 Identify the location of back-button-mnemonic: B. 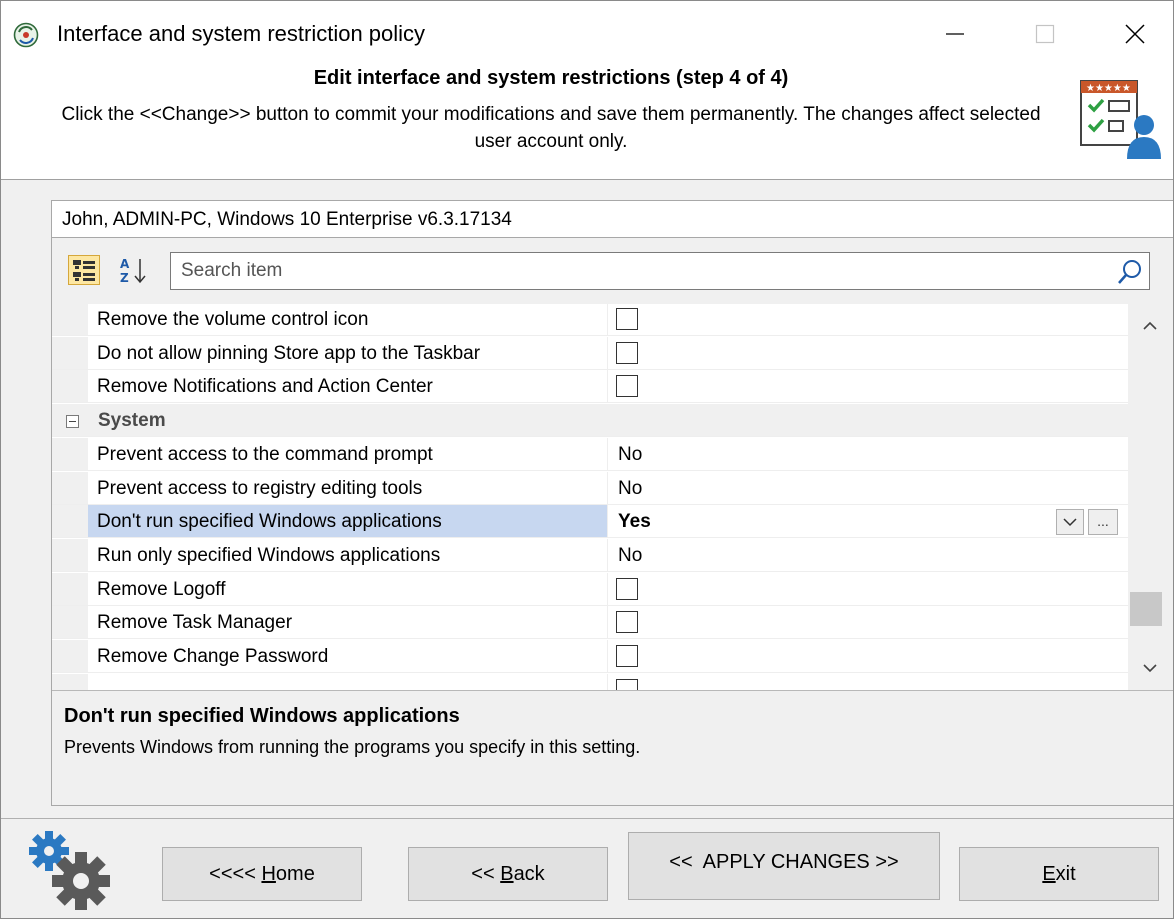
(507, 873).